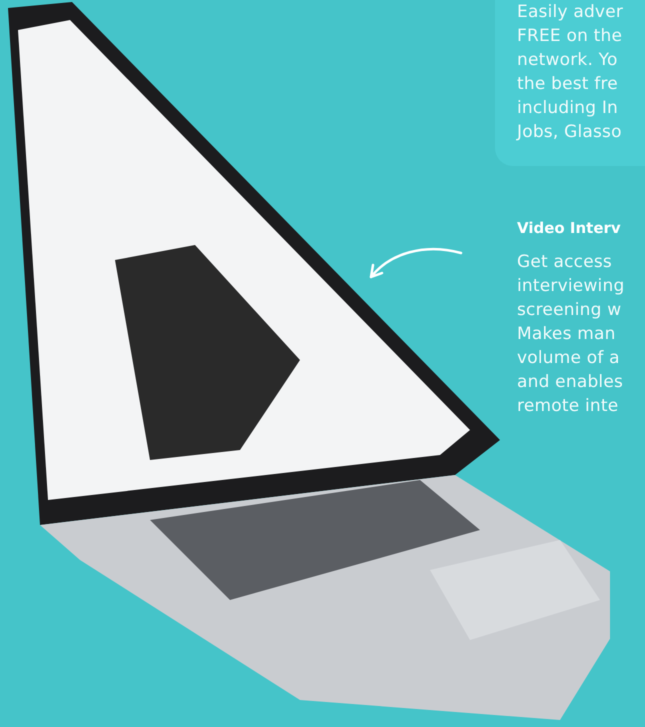 The height and width of the screenshot is (727, 645). What do you see at coordinates (569, 310) in the screenshot?
I see `description-line: screening w` at bounding box center [569, 310].